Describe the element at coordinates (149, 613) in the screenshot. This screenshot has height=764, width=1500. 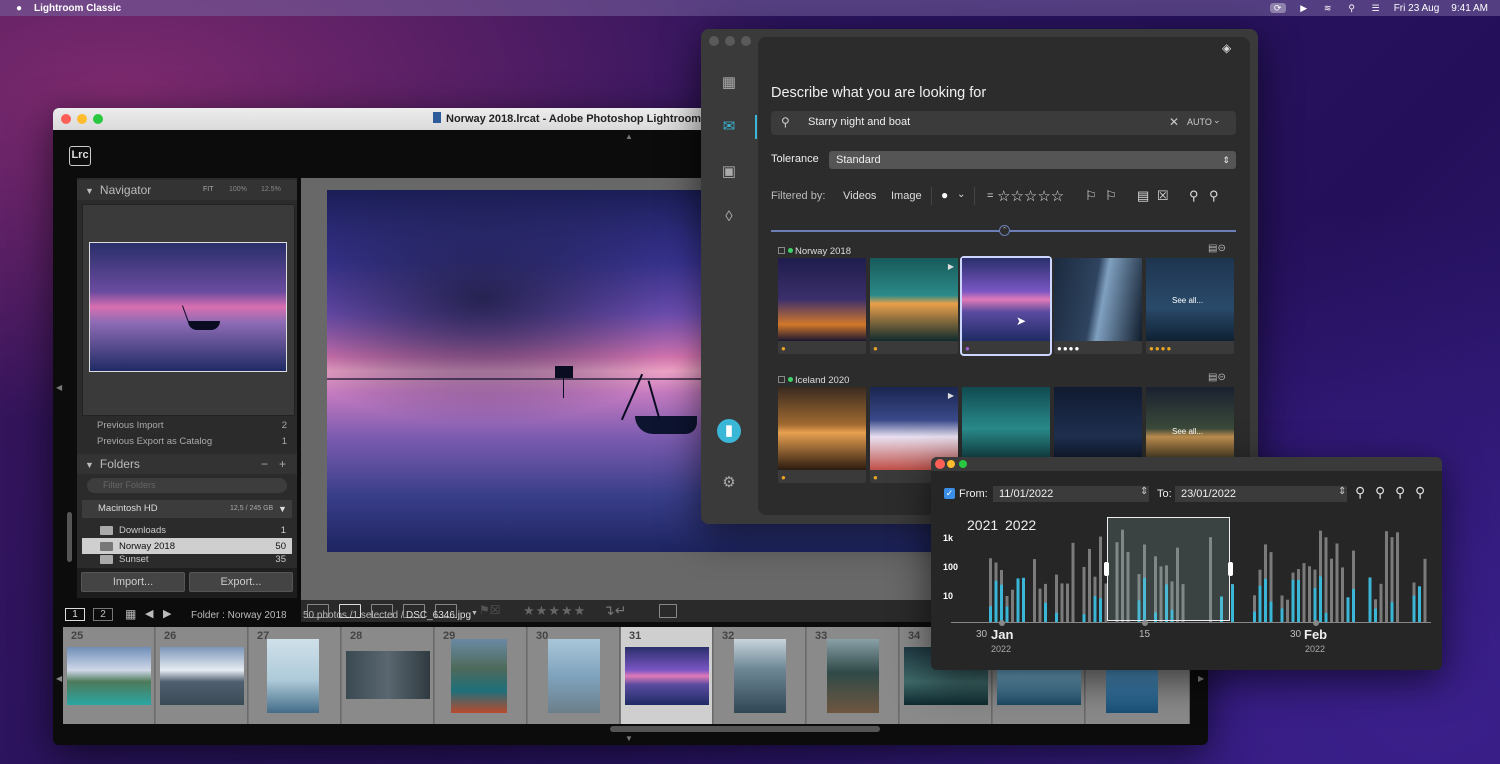
I see `back-arrow-icon: ◀` at that location.